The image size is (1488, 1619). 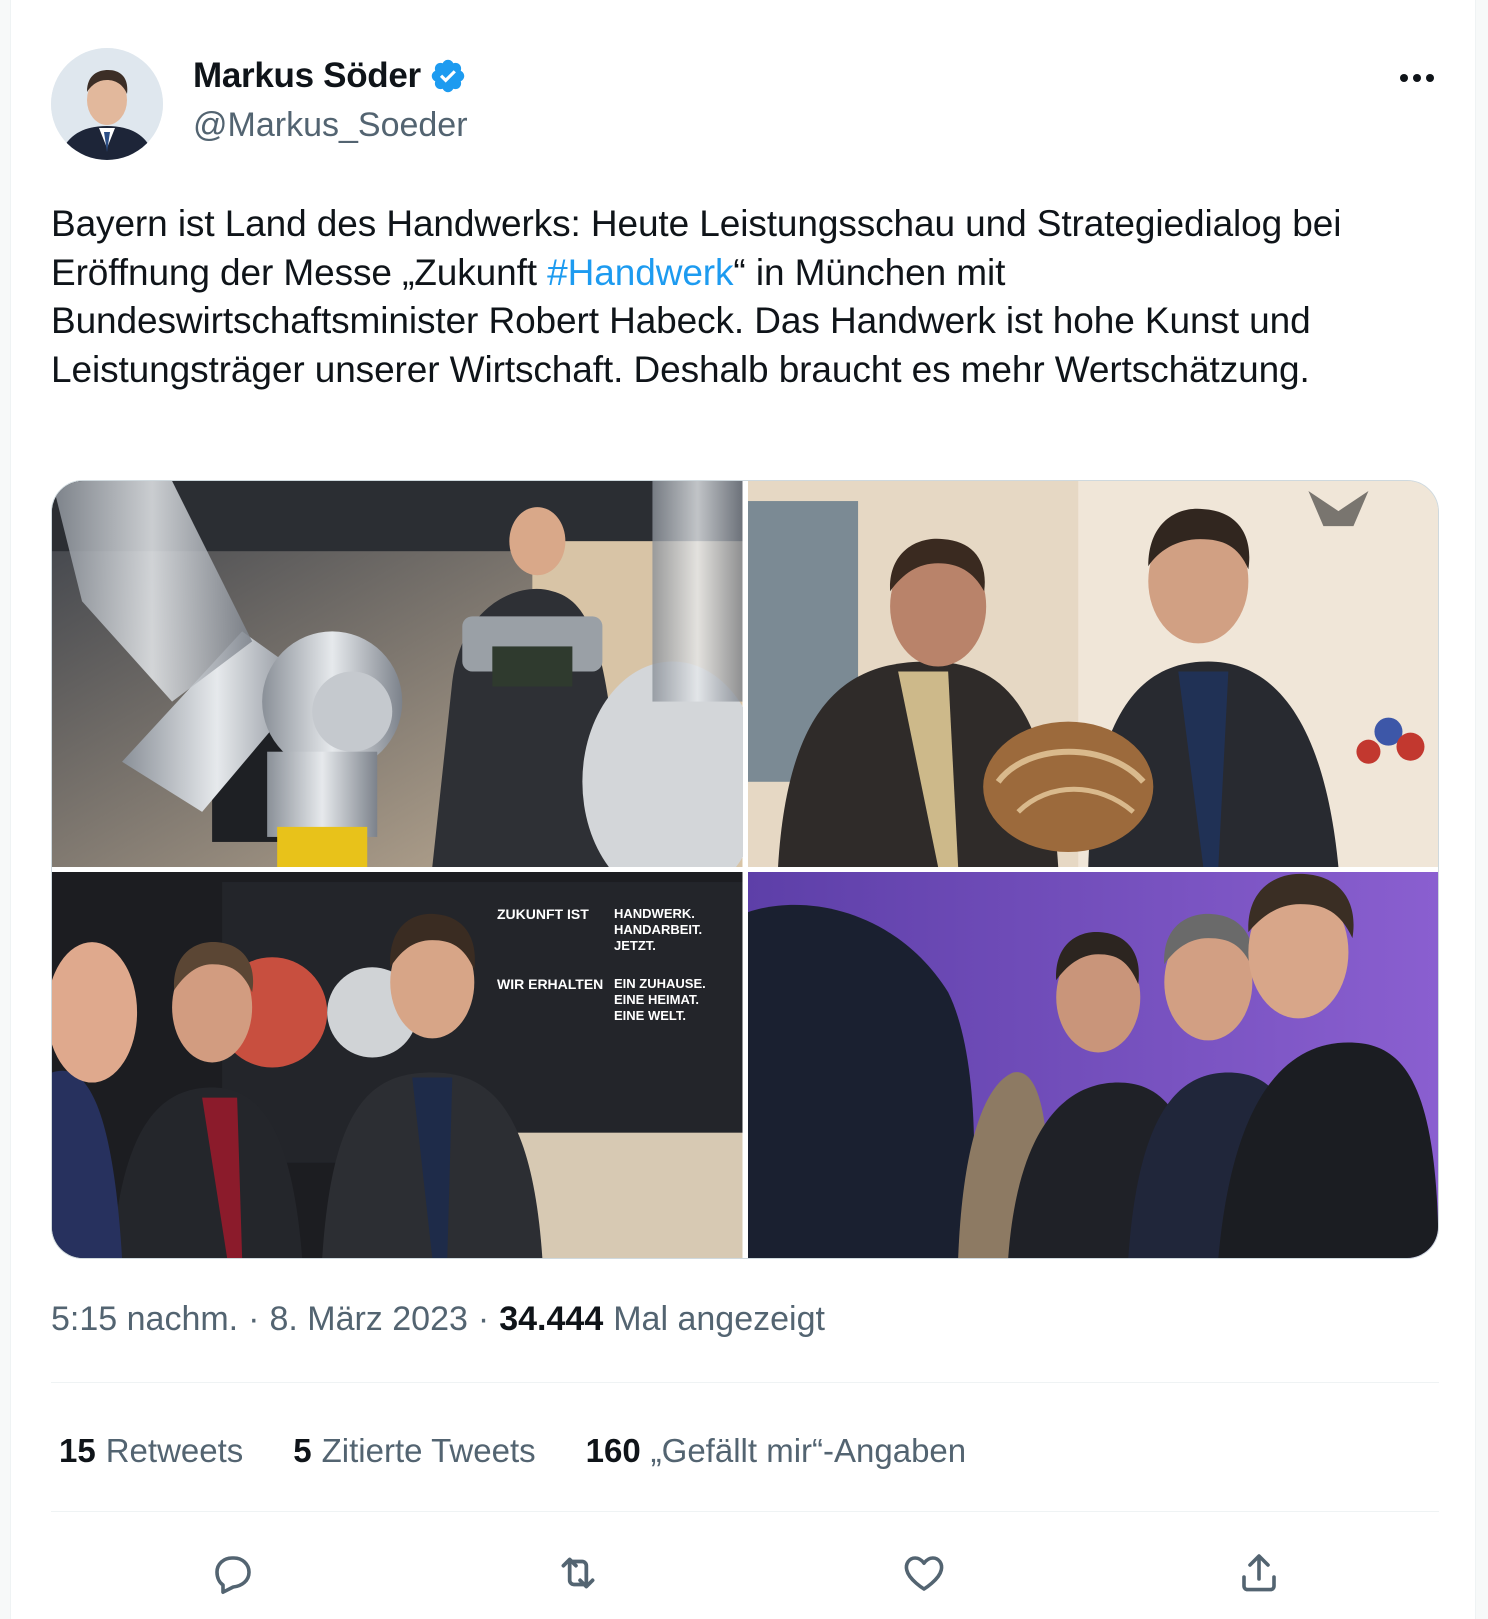 What do you see at coordinates (654, 913) in the screenshot?
I see `booth-sign-line: HANDWERK.` at bounding box center [654, 913].